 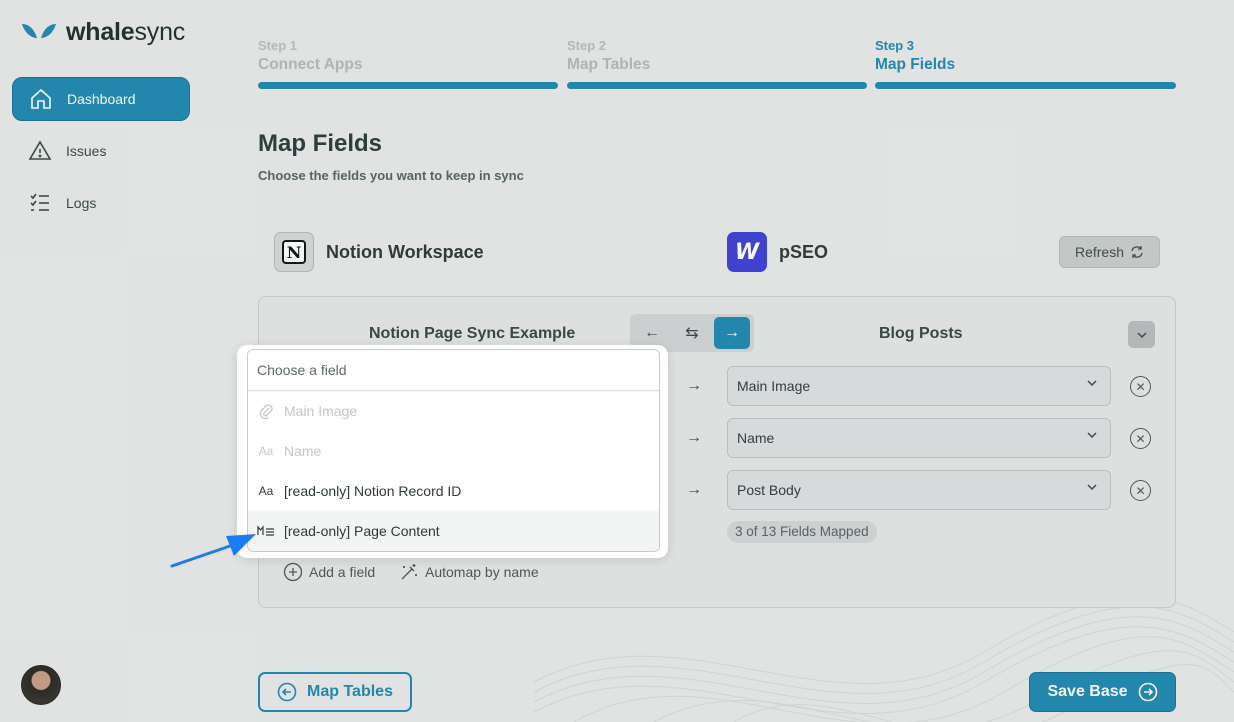 I want to click on dropdown-option-name: Aa Name, so click(x=453, y=451).